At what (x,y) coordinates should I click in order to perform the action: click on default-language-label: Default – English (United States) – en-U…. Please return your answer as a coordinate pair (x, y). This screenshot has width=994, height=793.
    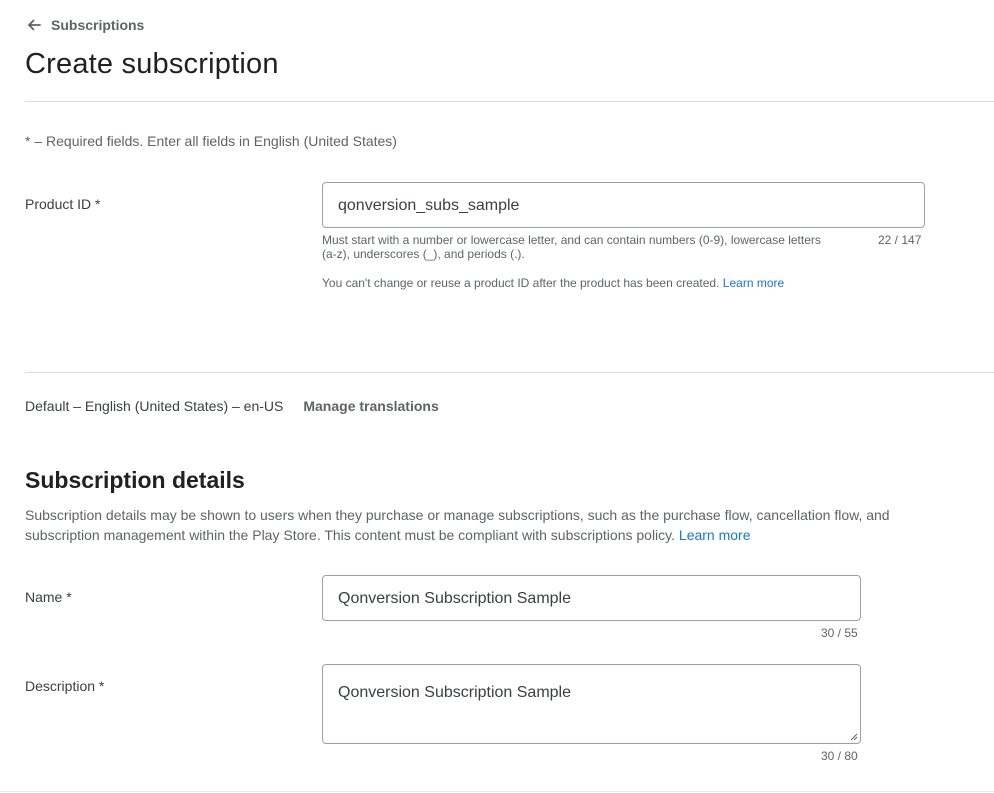
    Looking at the image, I should click on (154, 406).